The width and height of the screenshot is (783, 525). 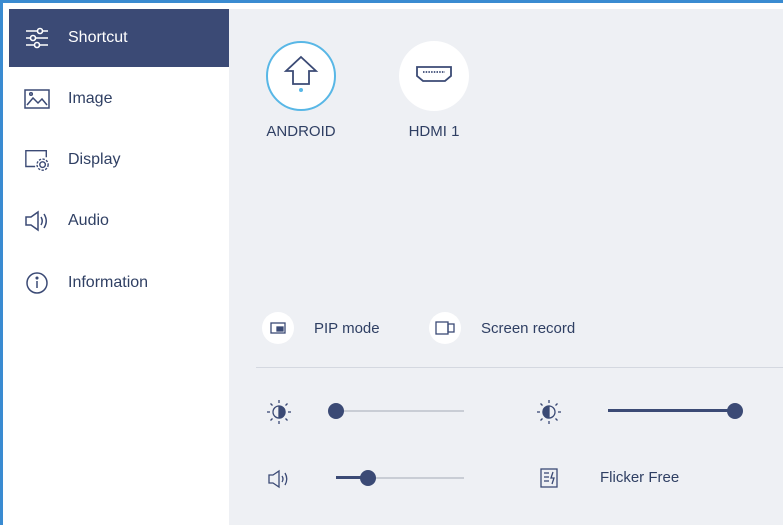 What do you see at coordinates (445, 328) in the screenshot?
I see `screen-record-icon` at bounding box center [445, 328].